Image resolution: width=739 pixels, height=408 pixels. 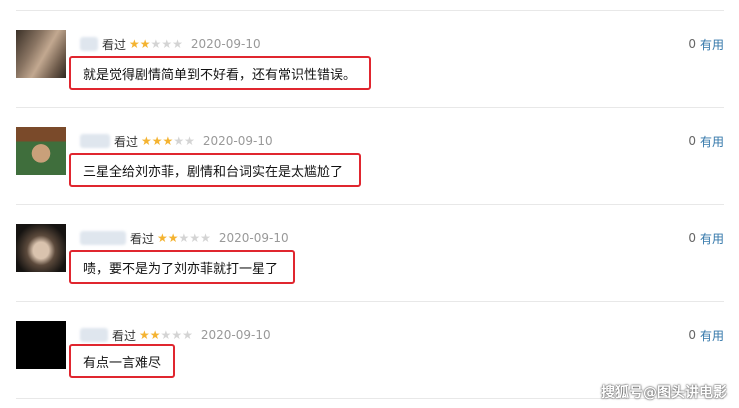 I want to click on comment-text: 啧，要不是为了刘亦菲就打一星了, so click(x=181, y=269).